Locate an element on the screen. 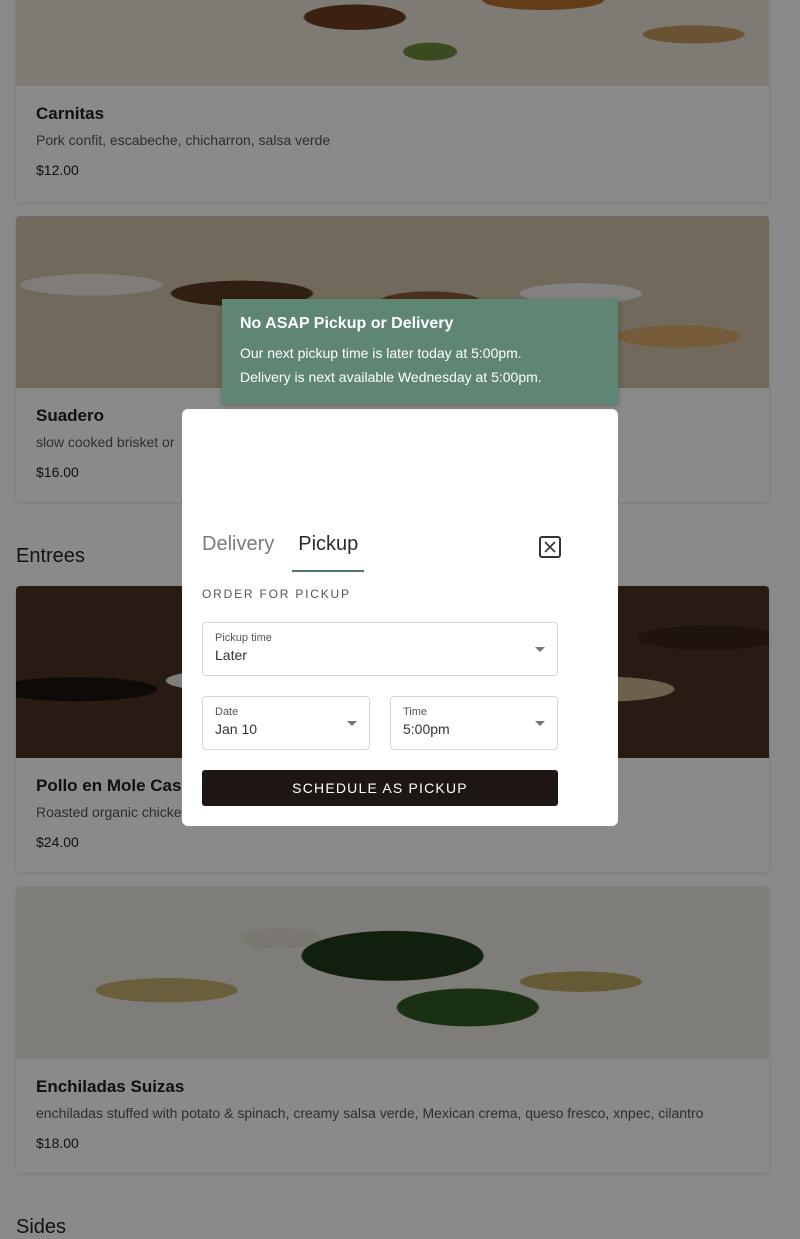 This screenshot has width=800, height=1239. date-label: Date is located at coordinates (227, 712).